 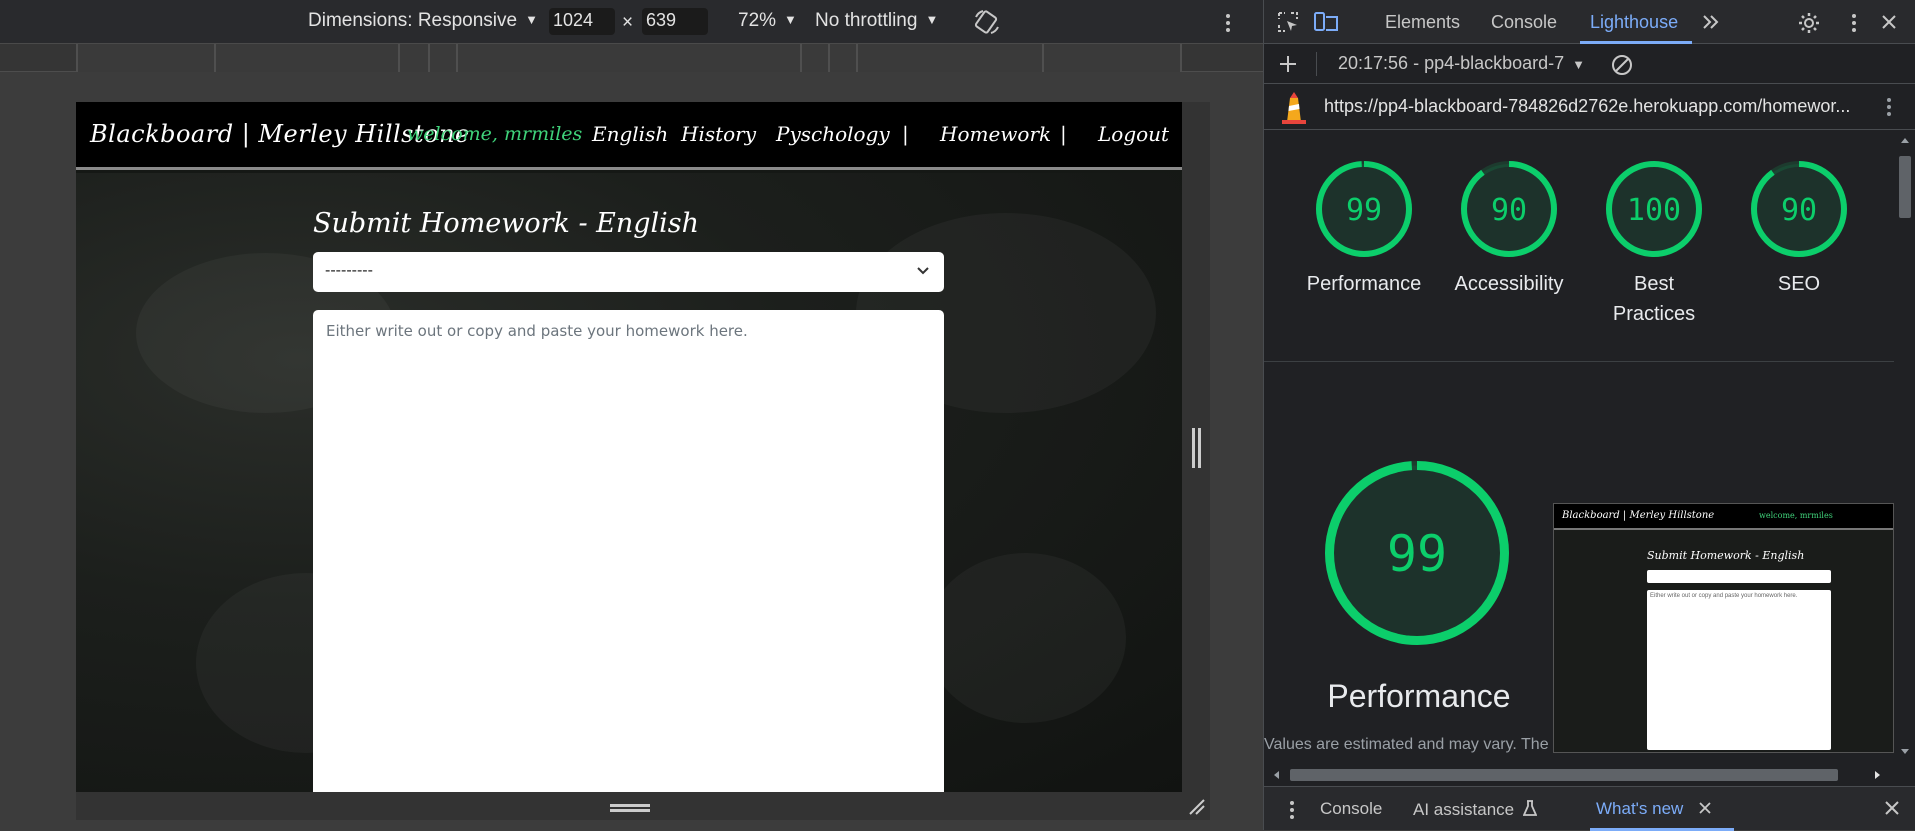 What do you see at coordinates (866, 20) in the screenshot?
I see `throttling-label: No throttling` at bounding box center [866, 20].